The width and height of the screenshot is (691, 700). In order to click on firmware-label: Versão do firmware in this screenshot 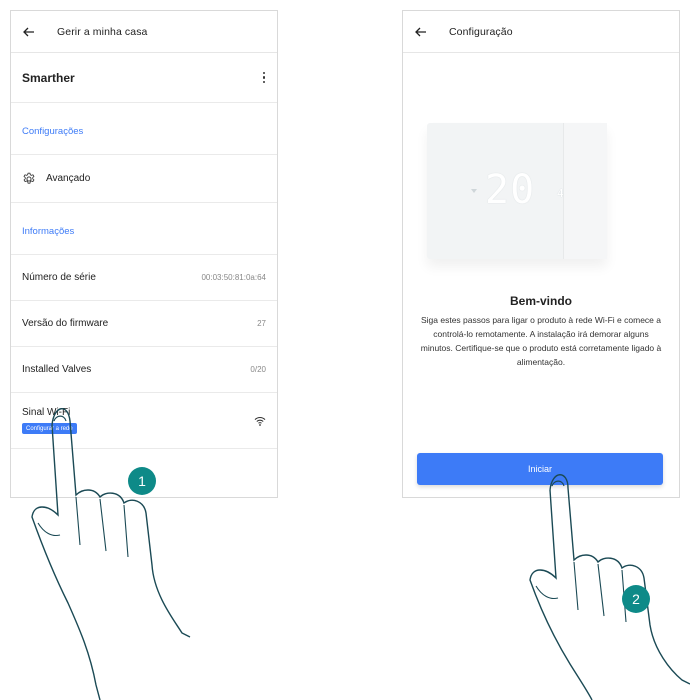, I will do `click(65, 323)`.